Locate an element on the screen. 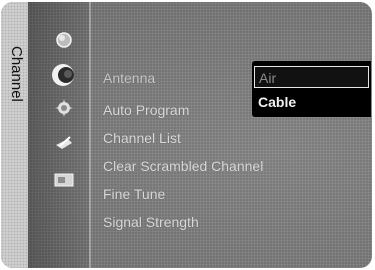 The height and width of the screenshot is (270, 375). menu-item-channel-list: Channel List is located at coordinates (183, 138).